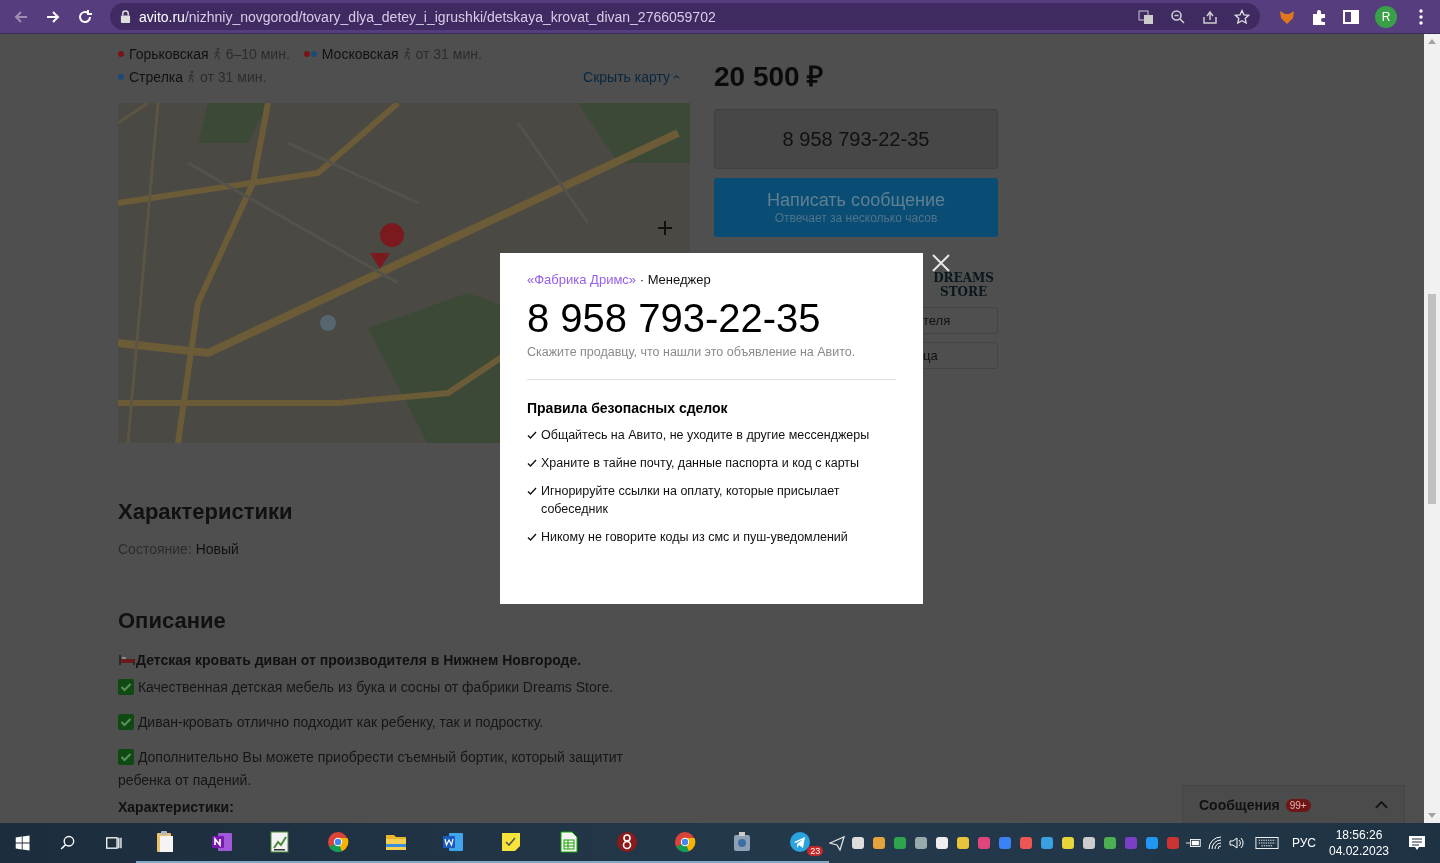 The height and width of the screenshot is (863, 1440). What do you see at coordinates (205, 512) in the screenshot?
I see `section-heading: Характеристики` at bounding box center [205, 512].